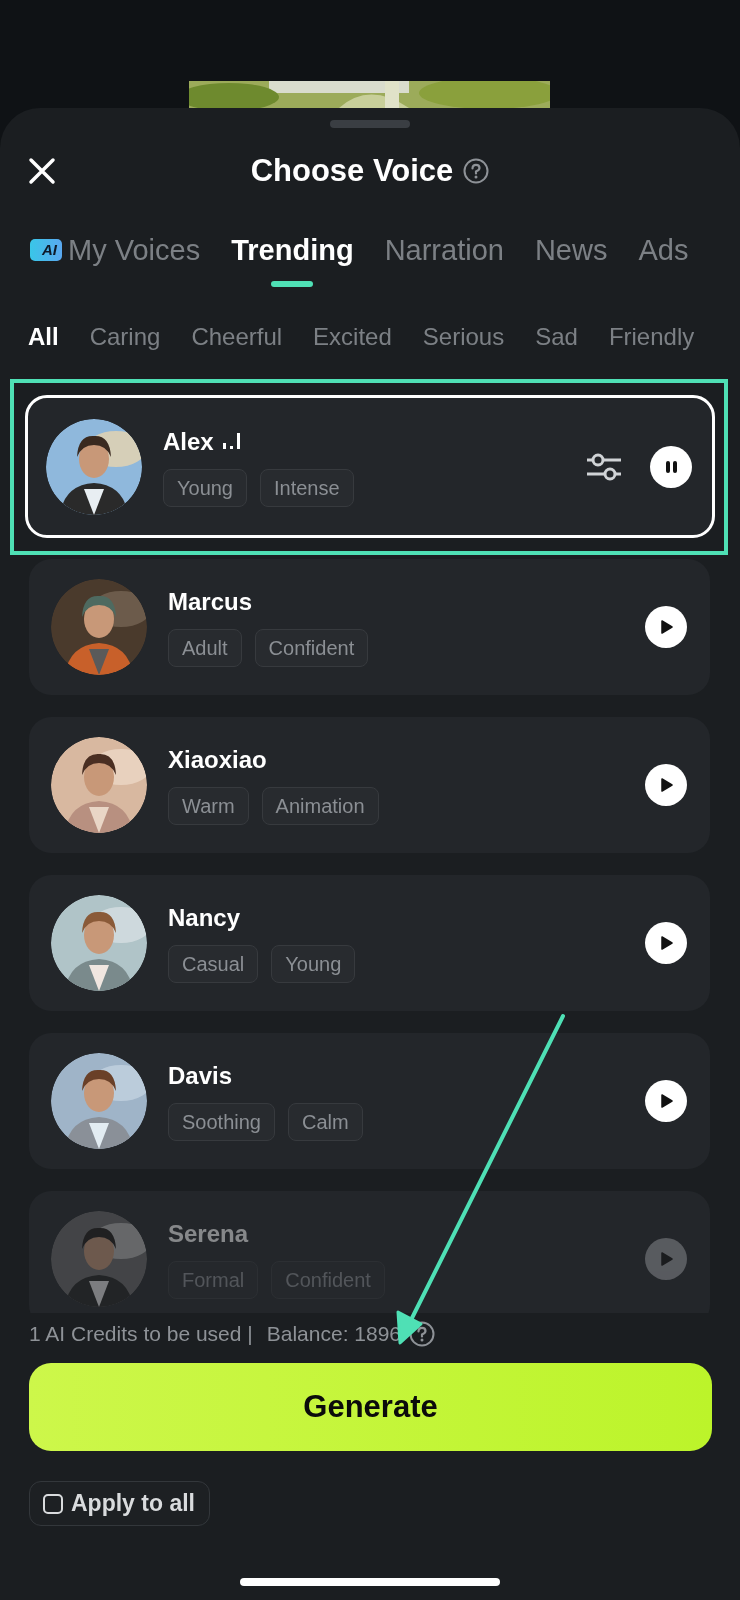  What do you see at coordinates (237, 337) in the screenshot?
I see `filter-tab: Cheerful` at bounding box center [237, 337].